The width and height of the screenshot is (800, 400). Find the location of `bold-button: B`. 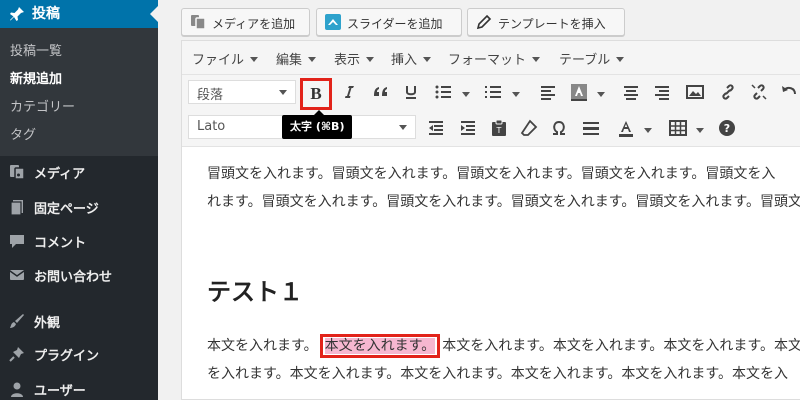

bold-button: B is located at coordinates (316, 94).